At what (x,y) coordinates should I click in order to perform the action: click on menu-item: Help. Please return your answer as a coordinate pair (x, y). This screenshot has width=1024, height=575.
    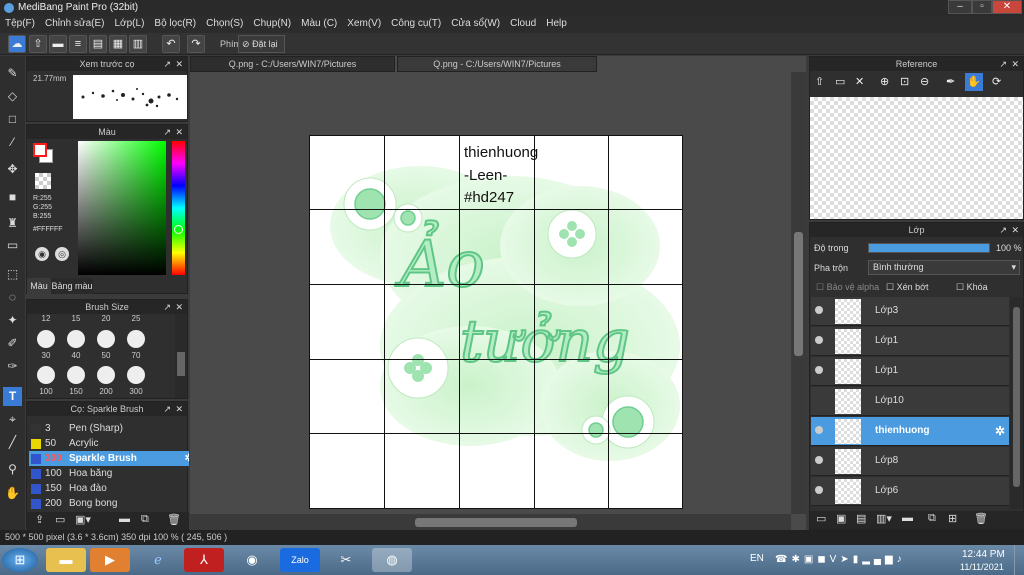
    Looking at the image, I should click on (556, 23).